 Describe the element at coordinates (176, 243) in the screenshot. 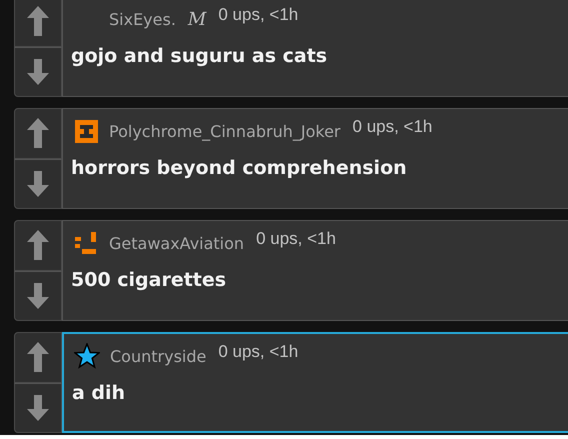

I see `username-link: GetawaxAviation` at that location.